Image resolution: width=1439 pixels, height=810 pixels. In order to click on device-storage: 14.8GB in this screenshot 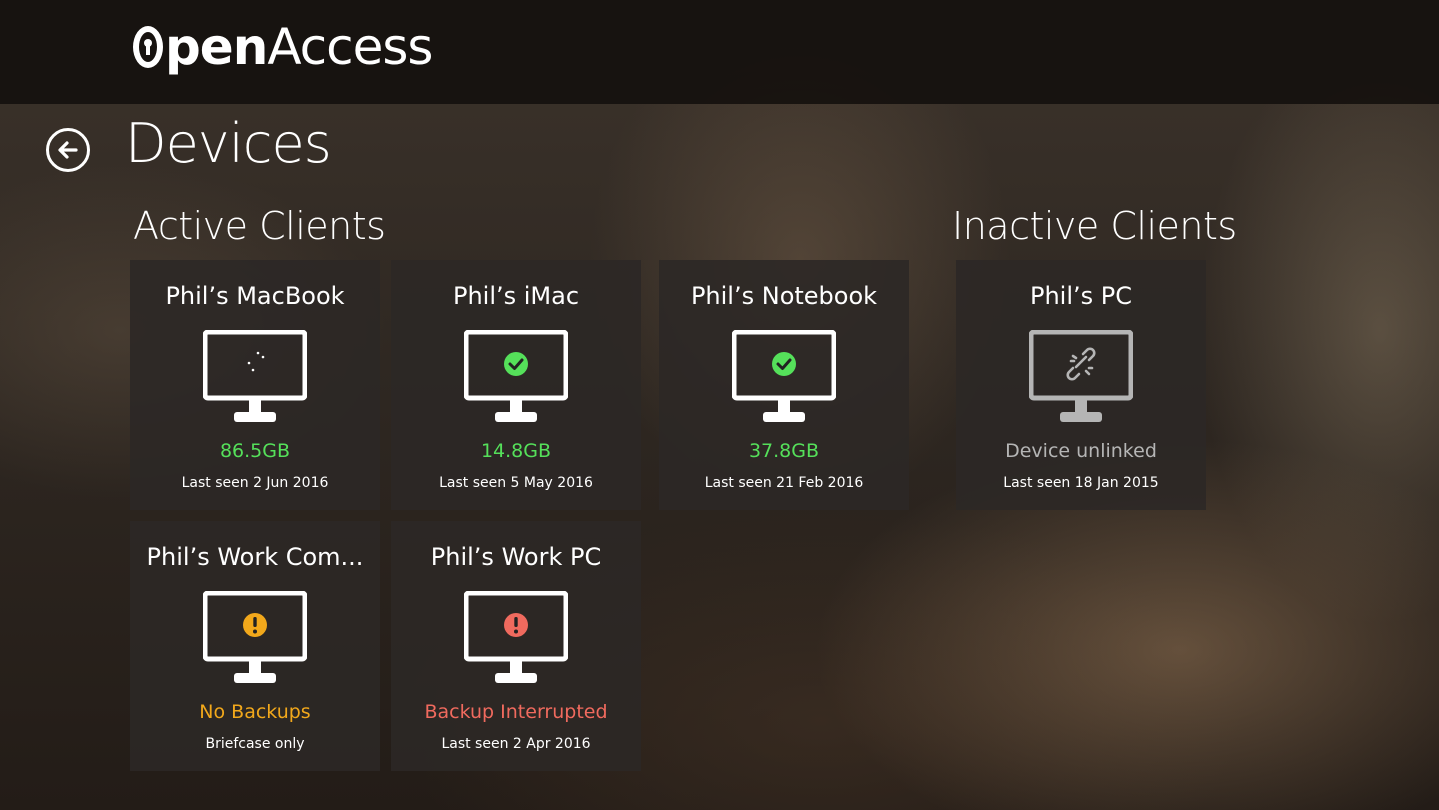, I will do `click(516, 451)`.